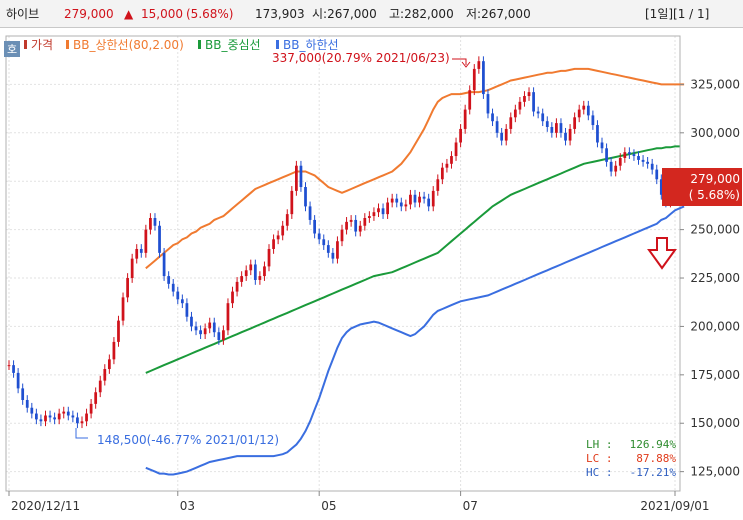 Image resolution: width=743 pixels, height=520 pixels. I want to click on y-tick-label: 225,000, so click(715, 278).